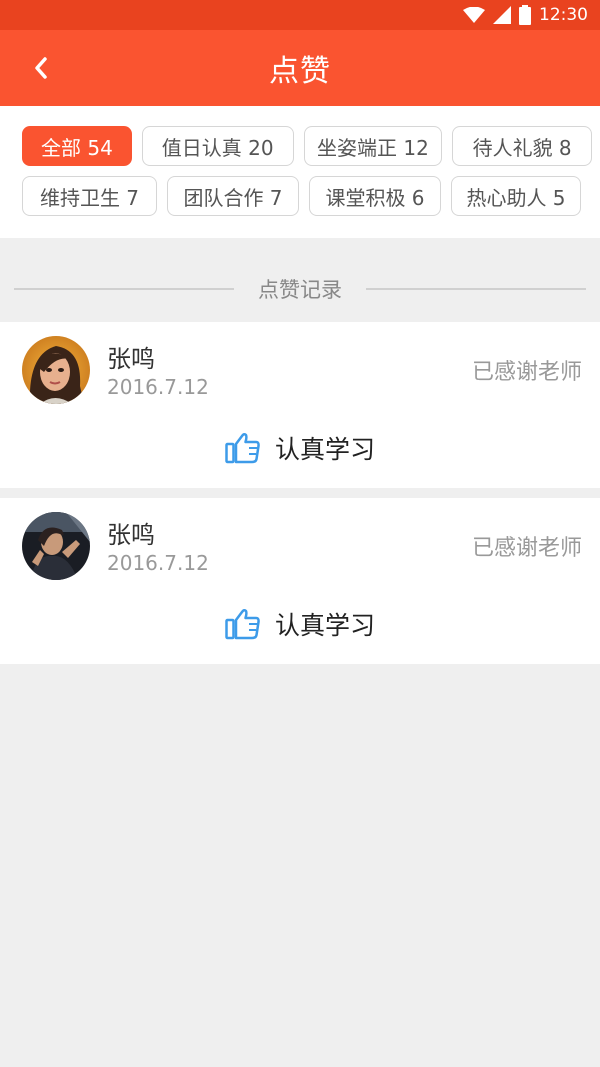  Describe the element at coordinates (373, 146) in the screenshot. I see `filter-chip-posture: 坐姿端正 12` at that location.